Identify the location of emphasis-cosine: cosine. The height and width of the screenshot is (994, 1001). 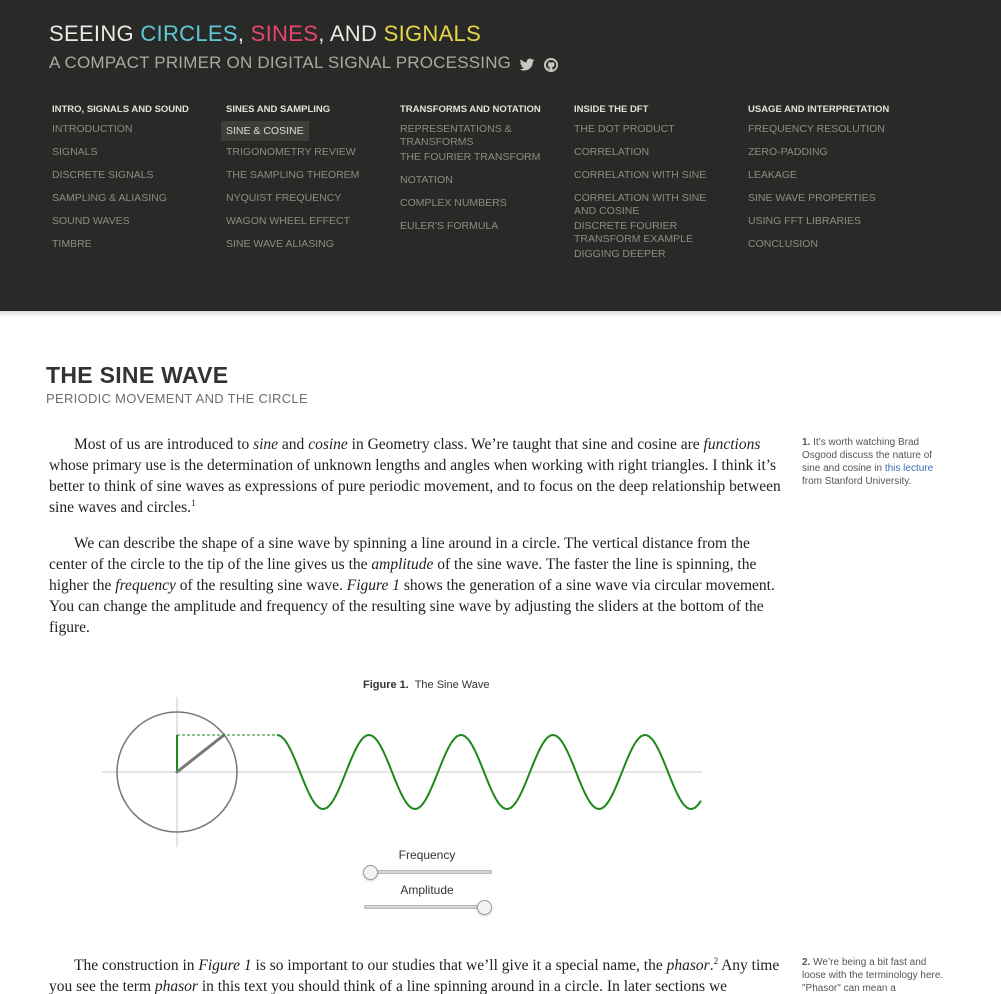
(328, 444).